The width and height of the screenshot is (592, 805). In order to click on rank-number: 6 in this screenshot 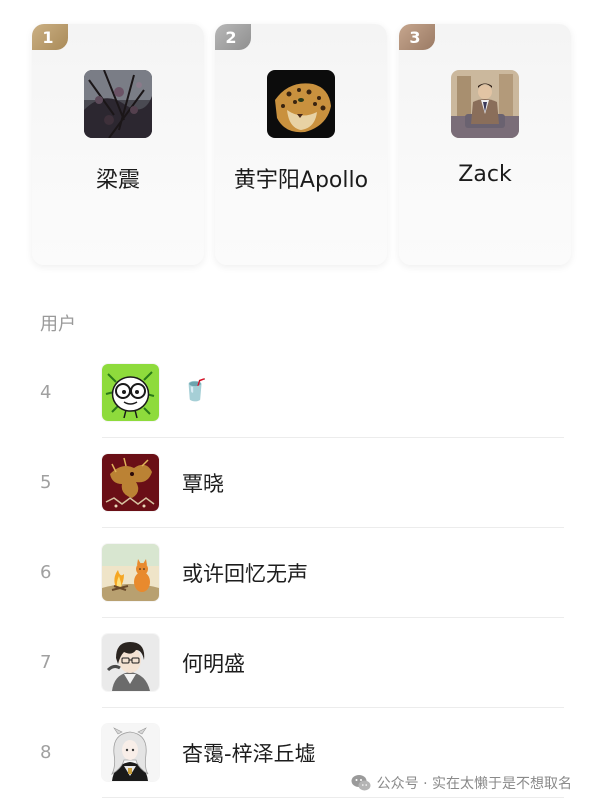, I will do `click(46, 572)`.